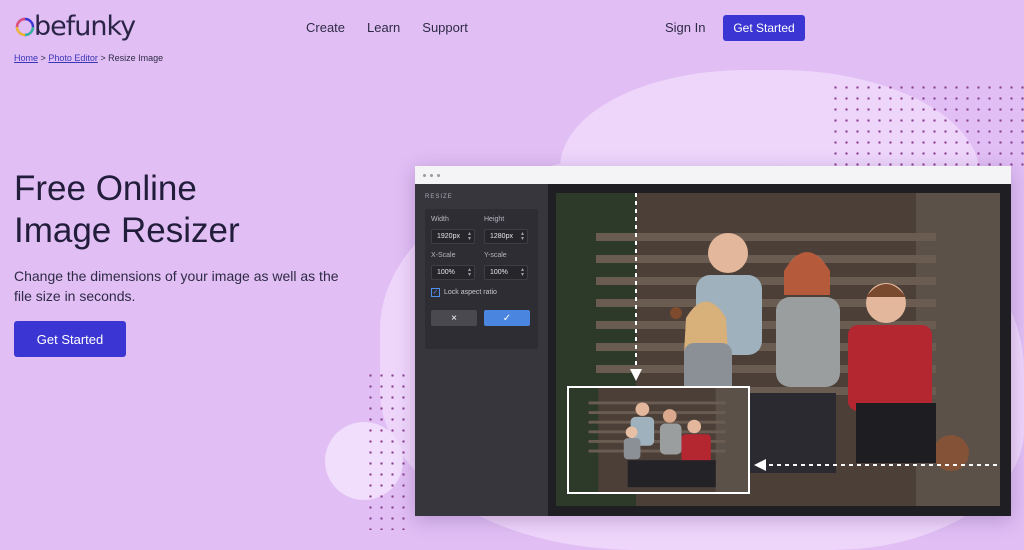  Describe the element at coordinates (494, 219) in the screenshot. I see `height-label: Height` at that location.